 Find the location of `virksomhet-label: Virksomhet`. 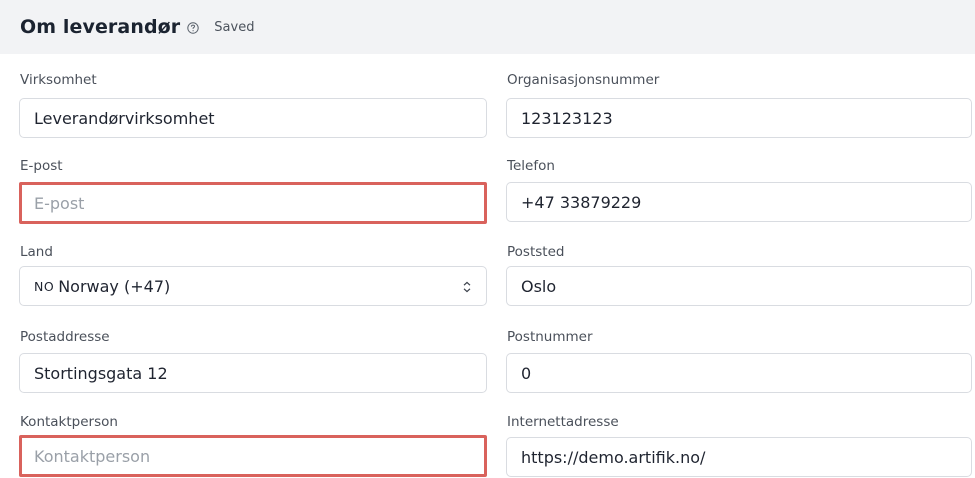

virksomhet-label: Virksomhet is located at coordinates (58, 80).